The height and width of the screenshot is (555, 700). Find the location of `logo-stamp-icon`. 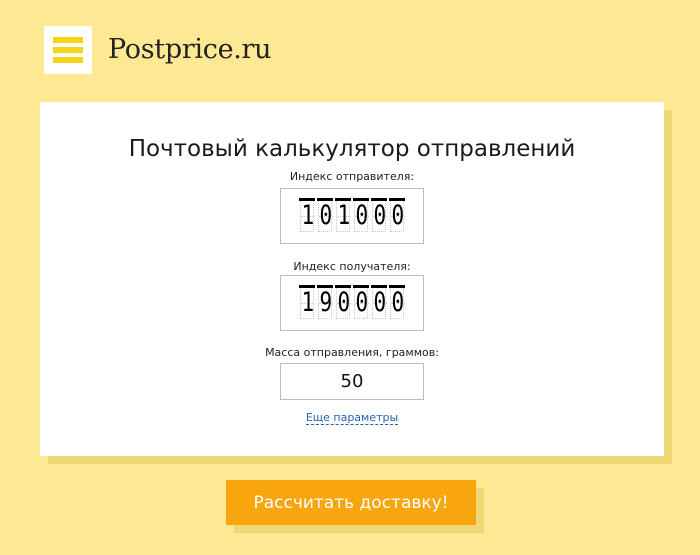

logo-stamp-icon is located at coordinates (68, 50).